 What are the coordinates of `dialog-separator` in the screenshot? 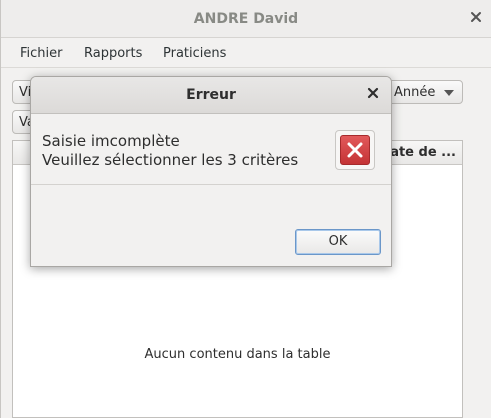 It's located at (211, 184).